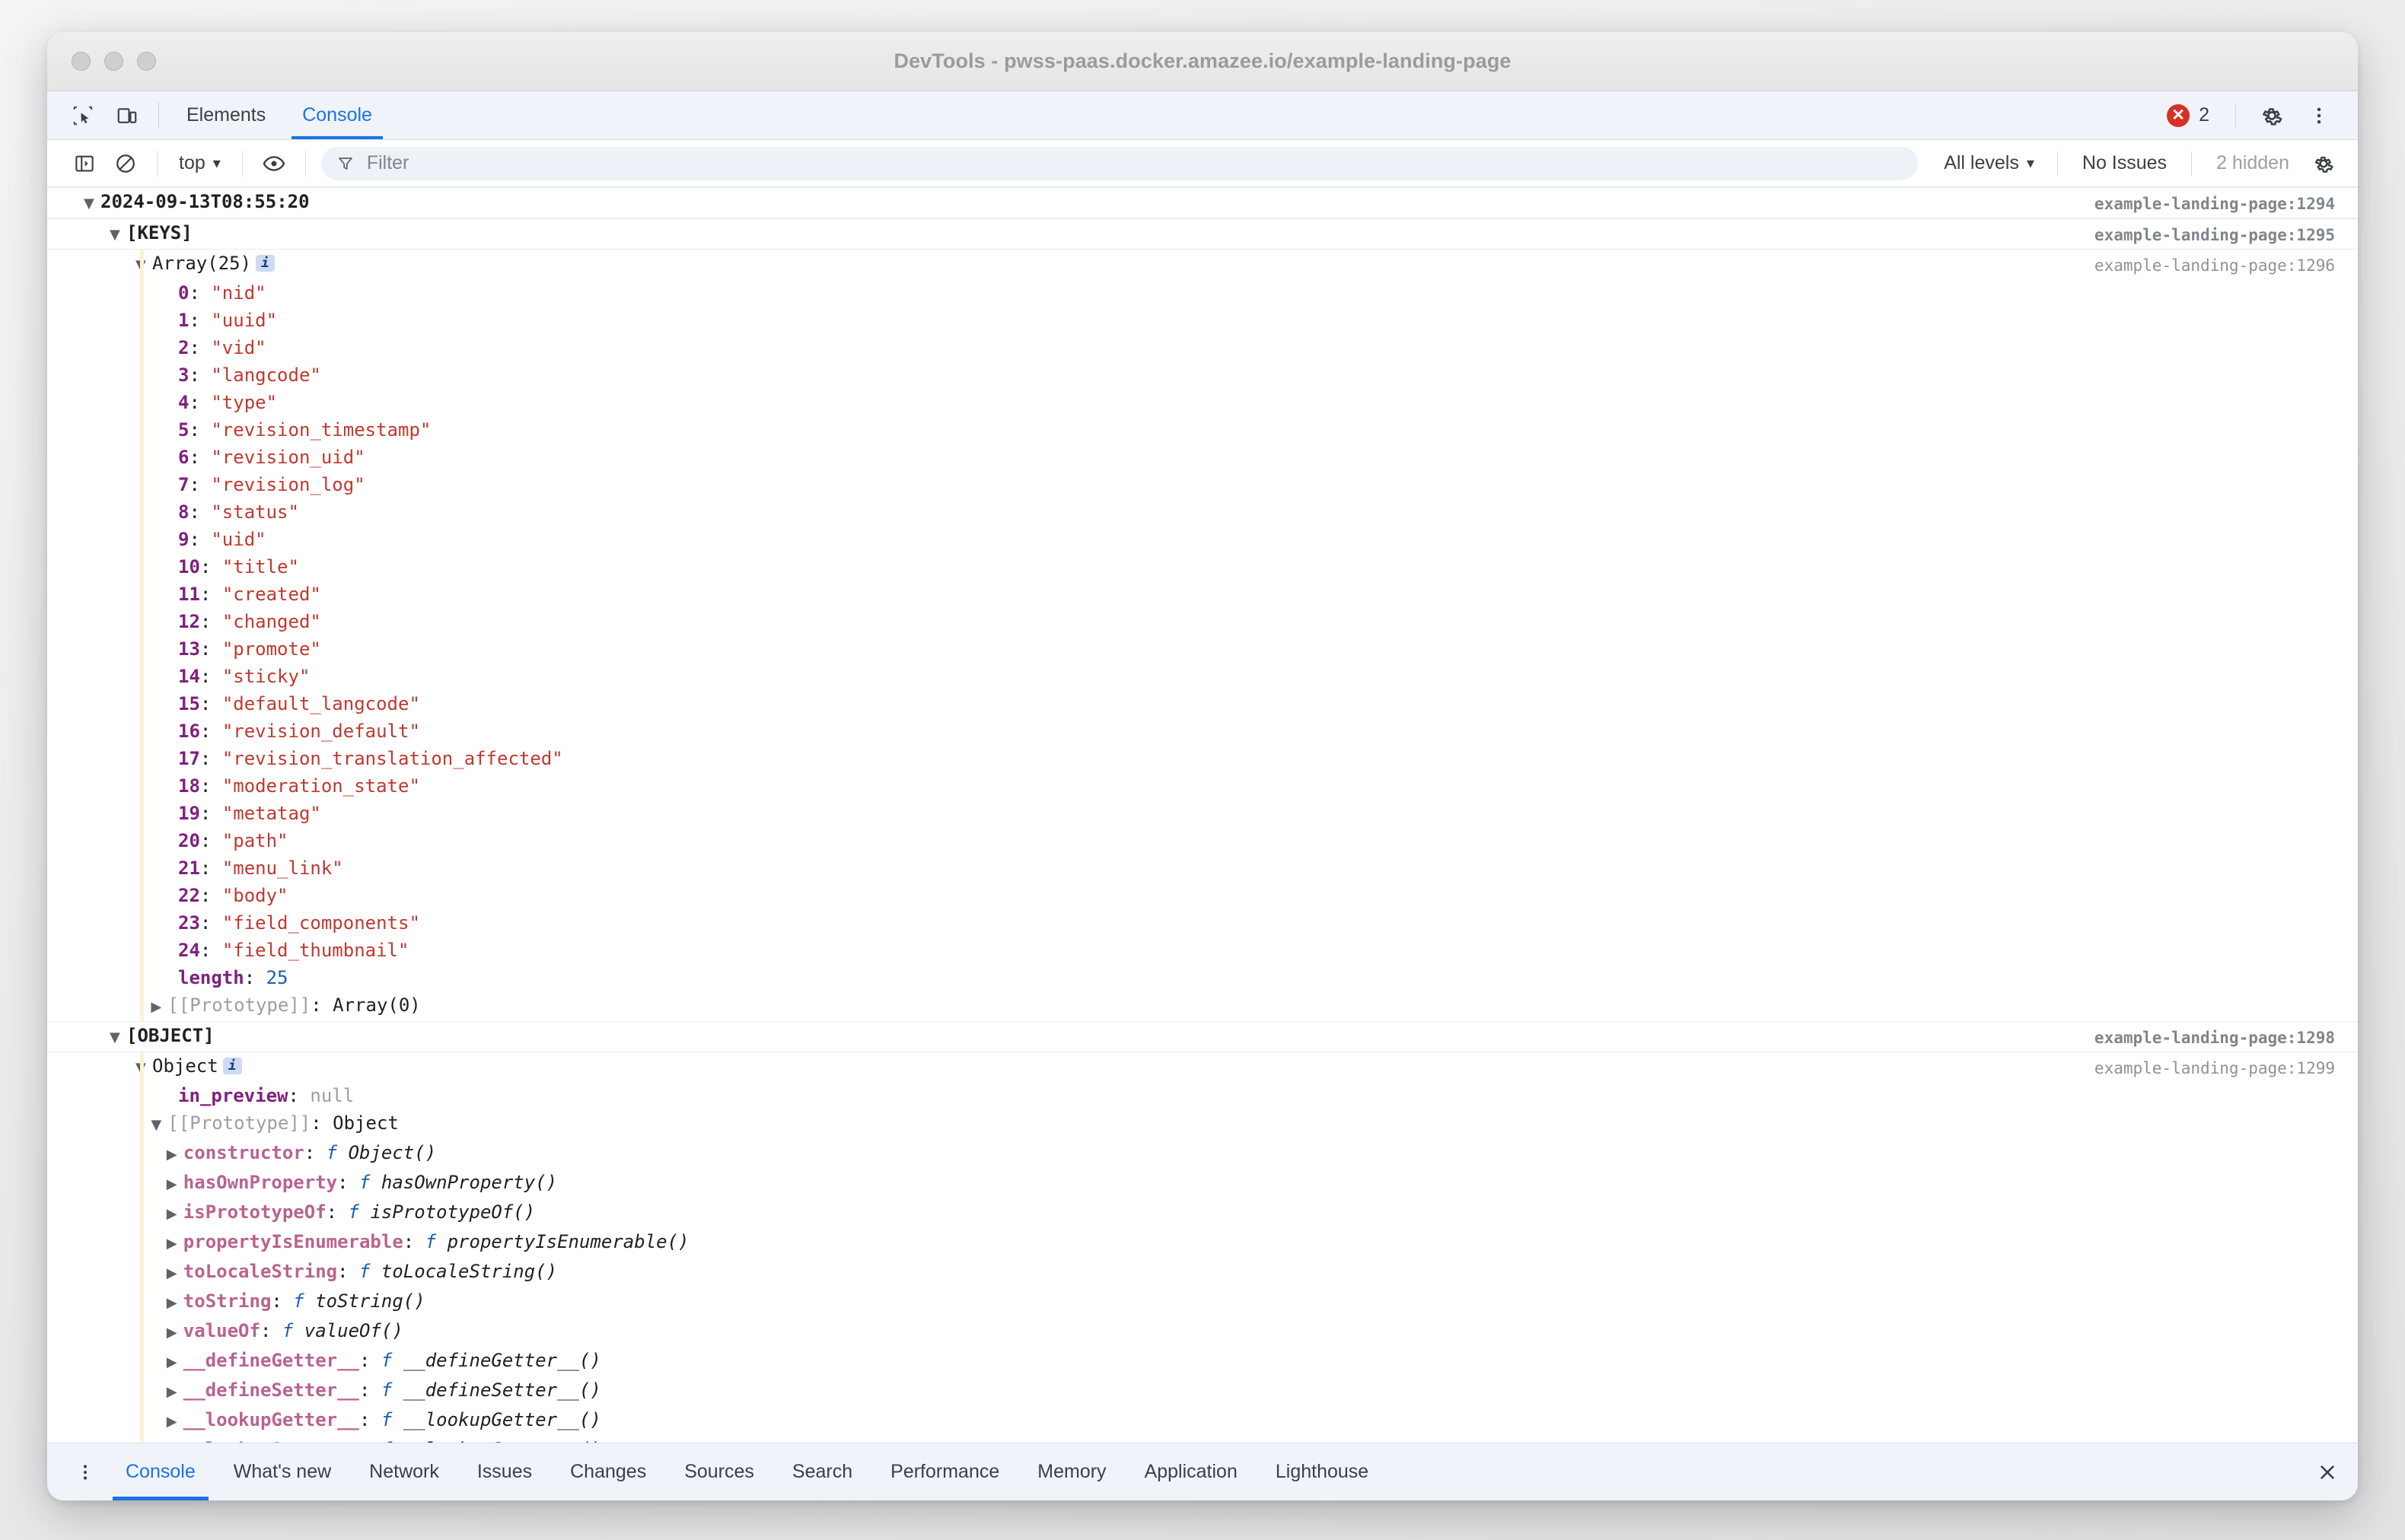 This screenshot has width=2405, height=1540. Describe the element at coordinates (822, 1471) in the screenshot. I see `drawer-tab-search: Search` at that location.